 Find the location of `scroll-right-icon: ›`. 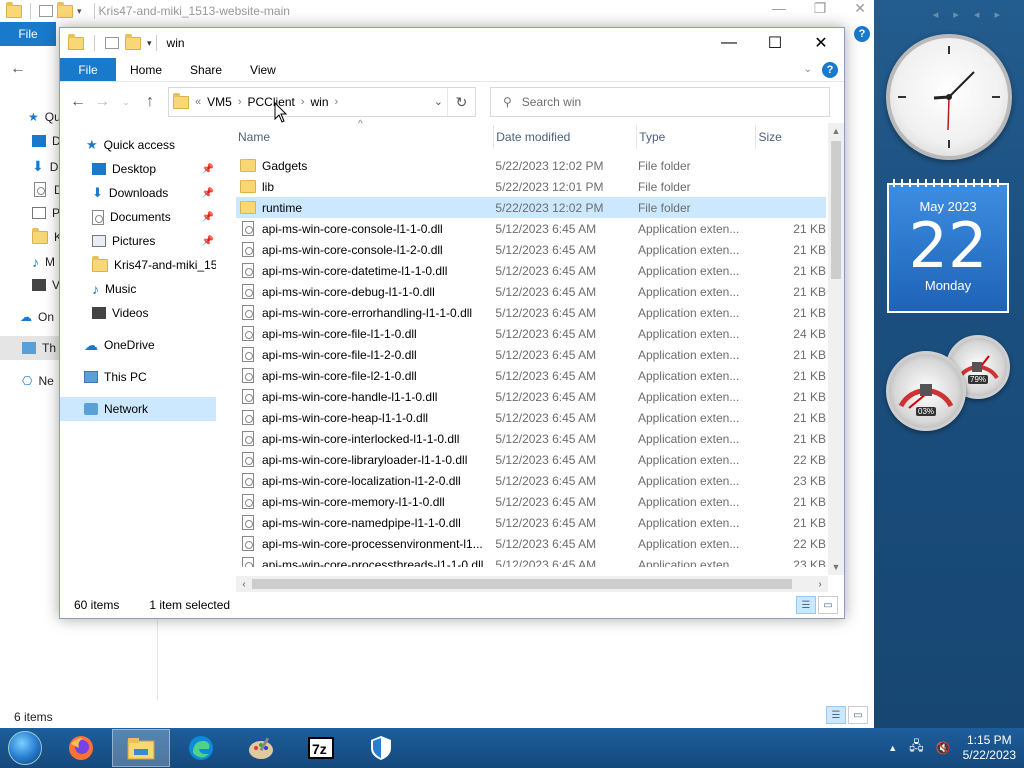

scroll-right-icon: › is located at coordinates (820, 584).